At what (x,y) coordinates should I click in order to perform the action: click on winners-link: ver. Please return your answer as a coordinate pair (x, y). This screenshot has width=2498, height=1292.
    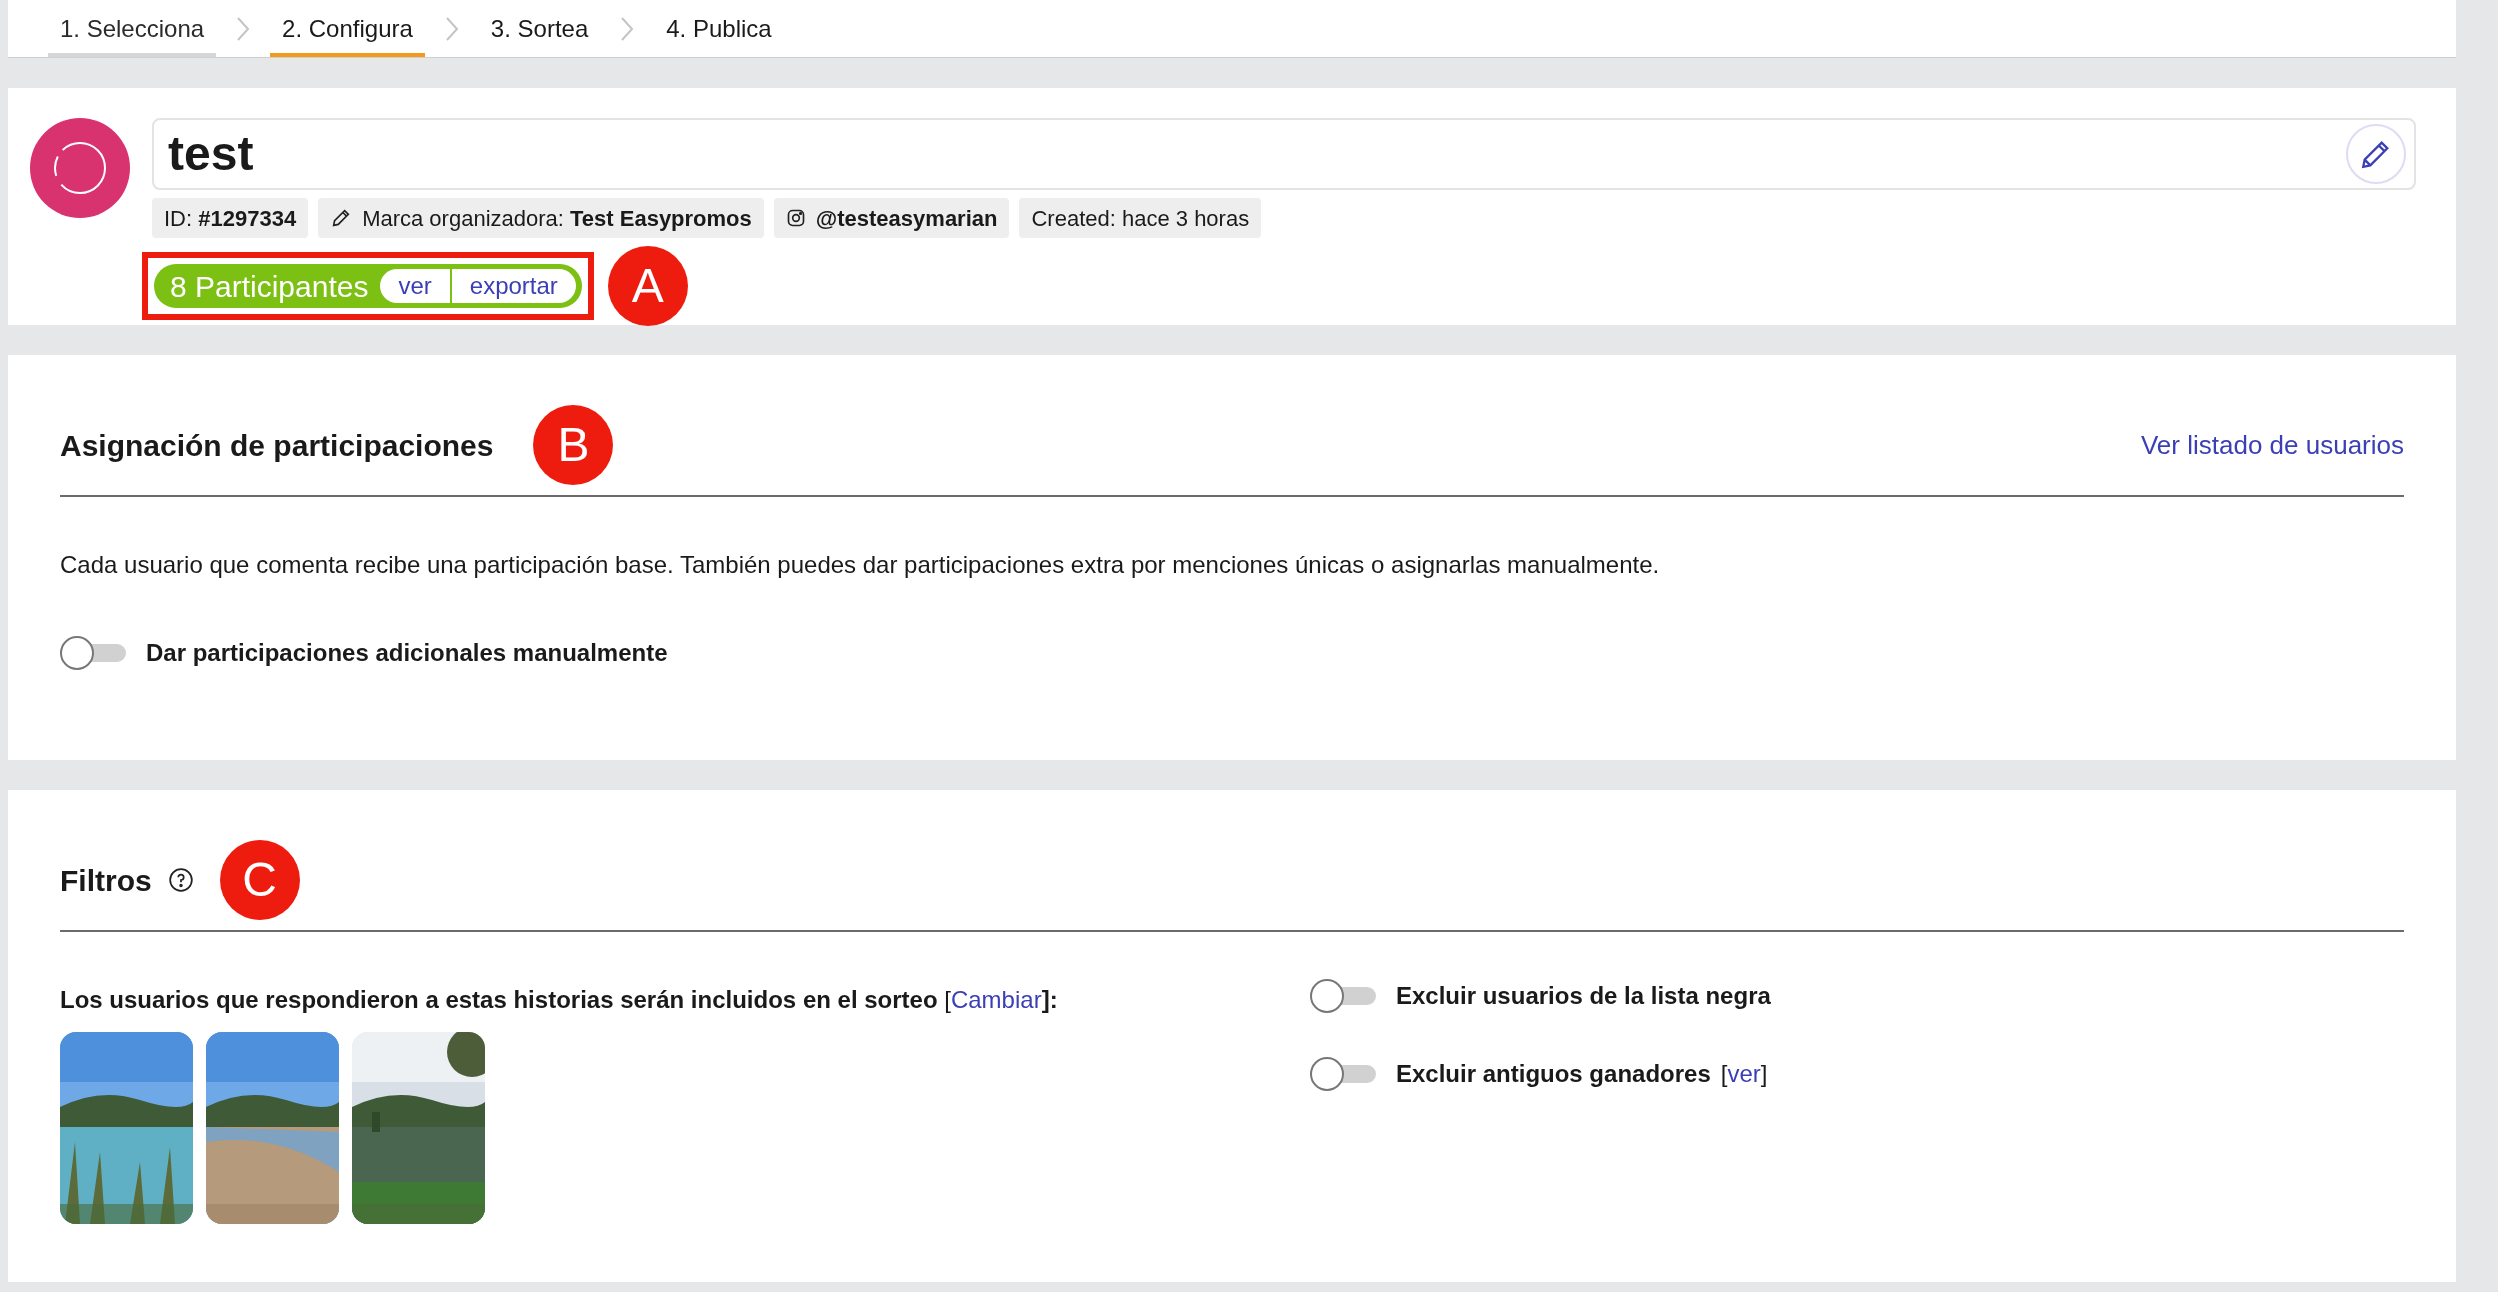
    Looking at the image, I should click on (1744, 1073).